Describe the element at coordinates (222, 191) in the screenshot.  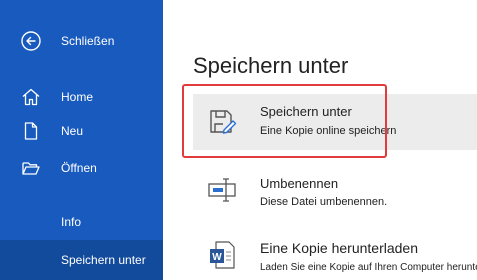
I see `rename-icon` at that location.